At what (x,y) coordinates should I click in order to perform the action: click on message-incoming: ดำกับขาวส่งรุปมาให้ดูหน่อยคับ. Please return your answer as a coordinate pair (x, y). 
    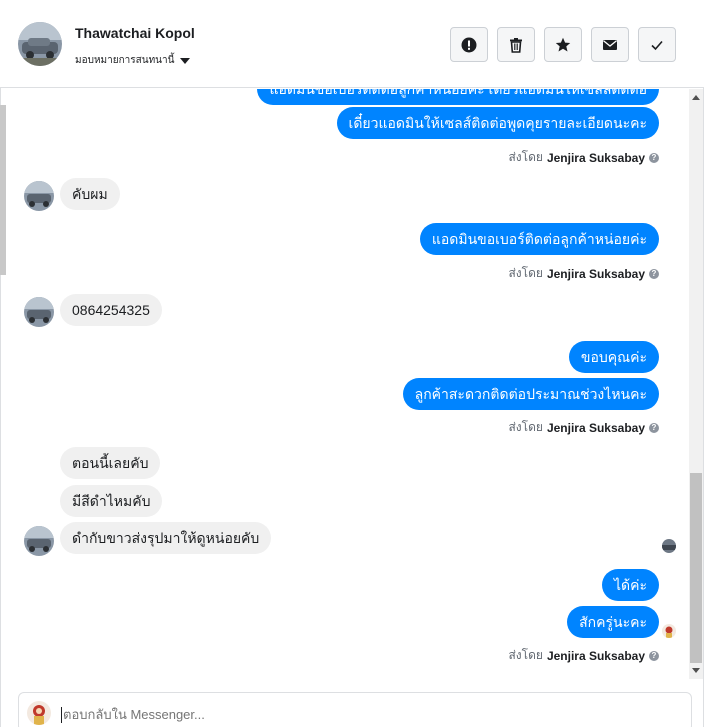
    Looking at the image, I should click on (166, 538).